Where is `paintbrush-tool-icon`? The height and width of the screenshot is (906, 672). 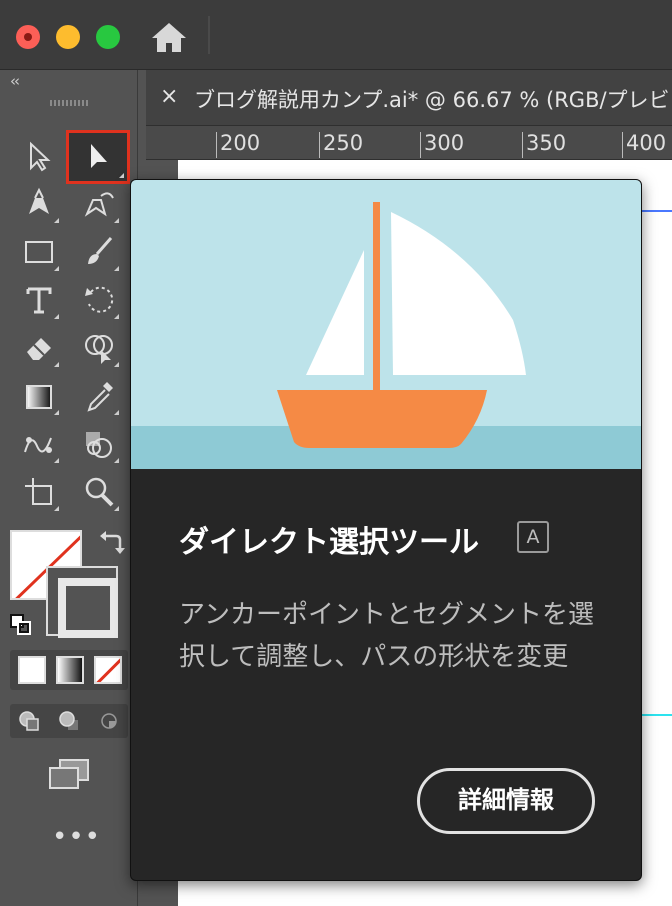 paintbrush-tool-icon is located at coordinates (99, 252).